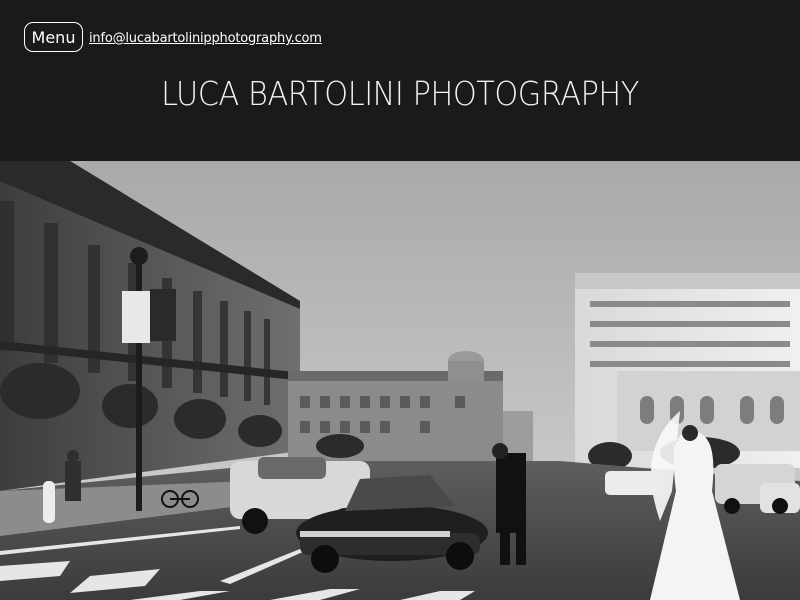 Image resolution: width=800 pixels, height=600 pixels. I want to click on email-link: info@lucabartolinipphotography.com, so click(205, 38).